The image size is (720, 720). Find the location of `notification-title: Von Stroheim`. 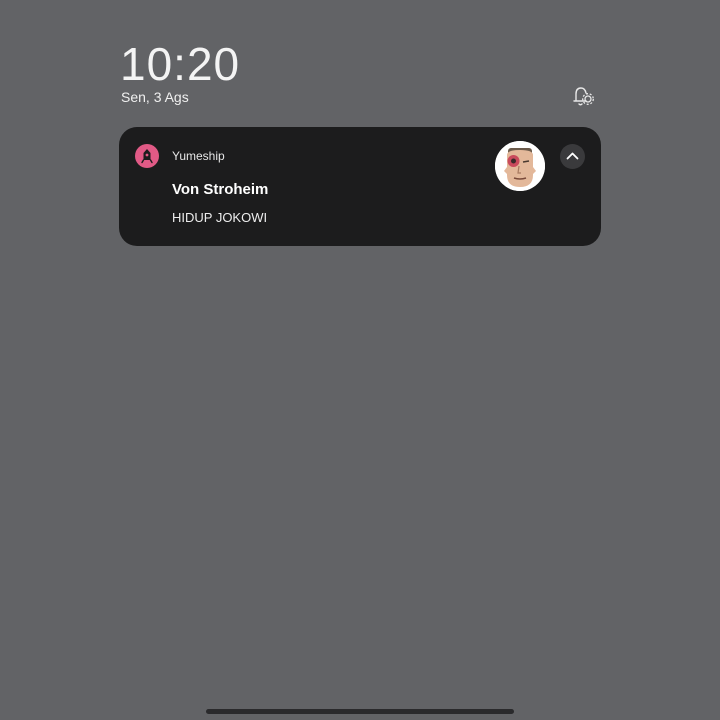

notification-title: Von Stroheim is located at coordinates (220, 189).